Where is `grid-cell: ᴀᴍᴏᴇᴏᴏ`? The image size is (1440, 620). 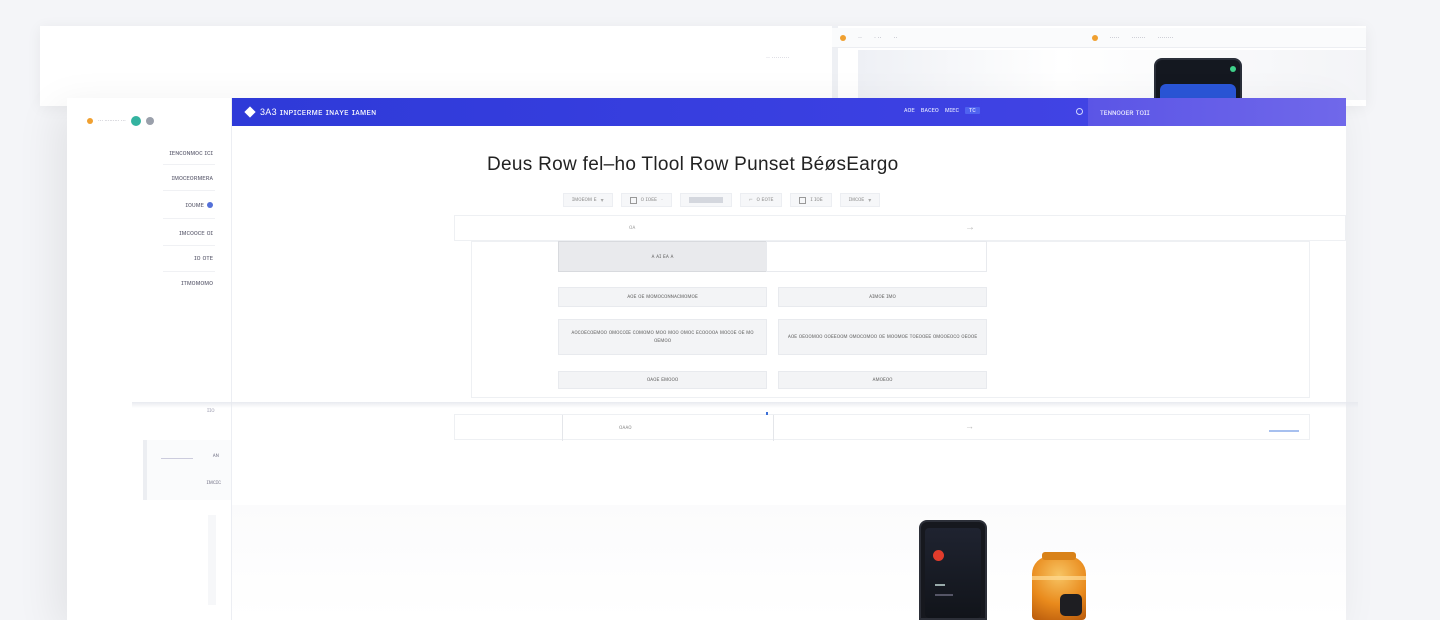
grid-cell: ᴀᴍᴏᴇᴏᴏ is located at coordinates (882, 380).